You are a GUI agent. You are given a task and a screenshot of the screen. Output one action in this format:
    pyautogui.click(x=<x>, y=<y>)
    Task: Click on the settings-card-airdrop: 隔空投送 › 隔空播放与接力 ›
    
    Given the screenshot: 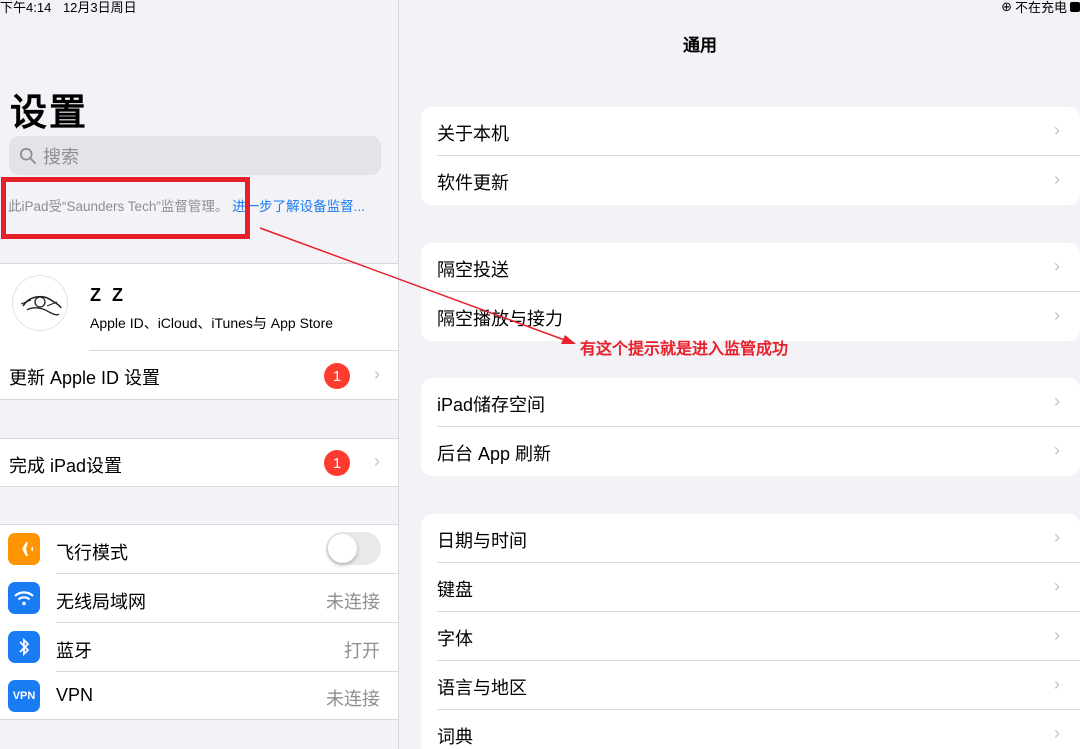 What is the action you would take?
    pyautogui.click(x=750, y=292)
    